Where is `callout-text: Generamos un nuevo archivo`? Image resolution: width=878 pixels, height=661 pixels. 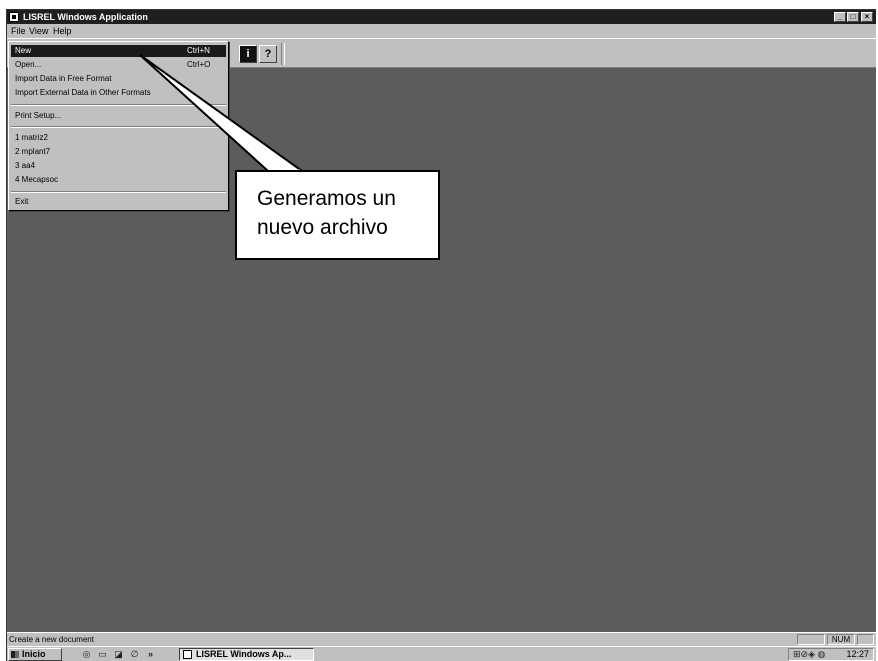
callout-text: Generamos un nuevo archivo is located at coordinates (326, 213).